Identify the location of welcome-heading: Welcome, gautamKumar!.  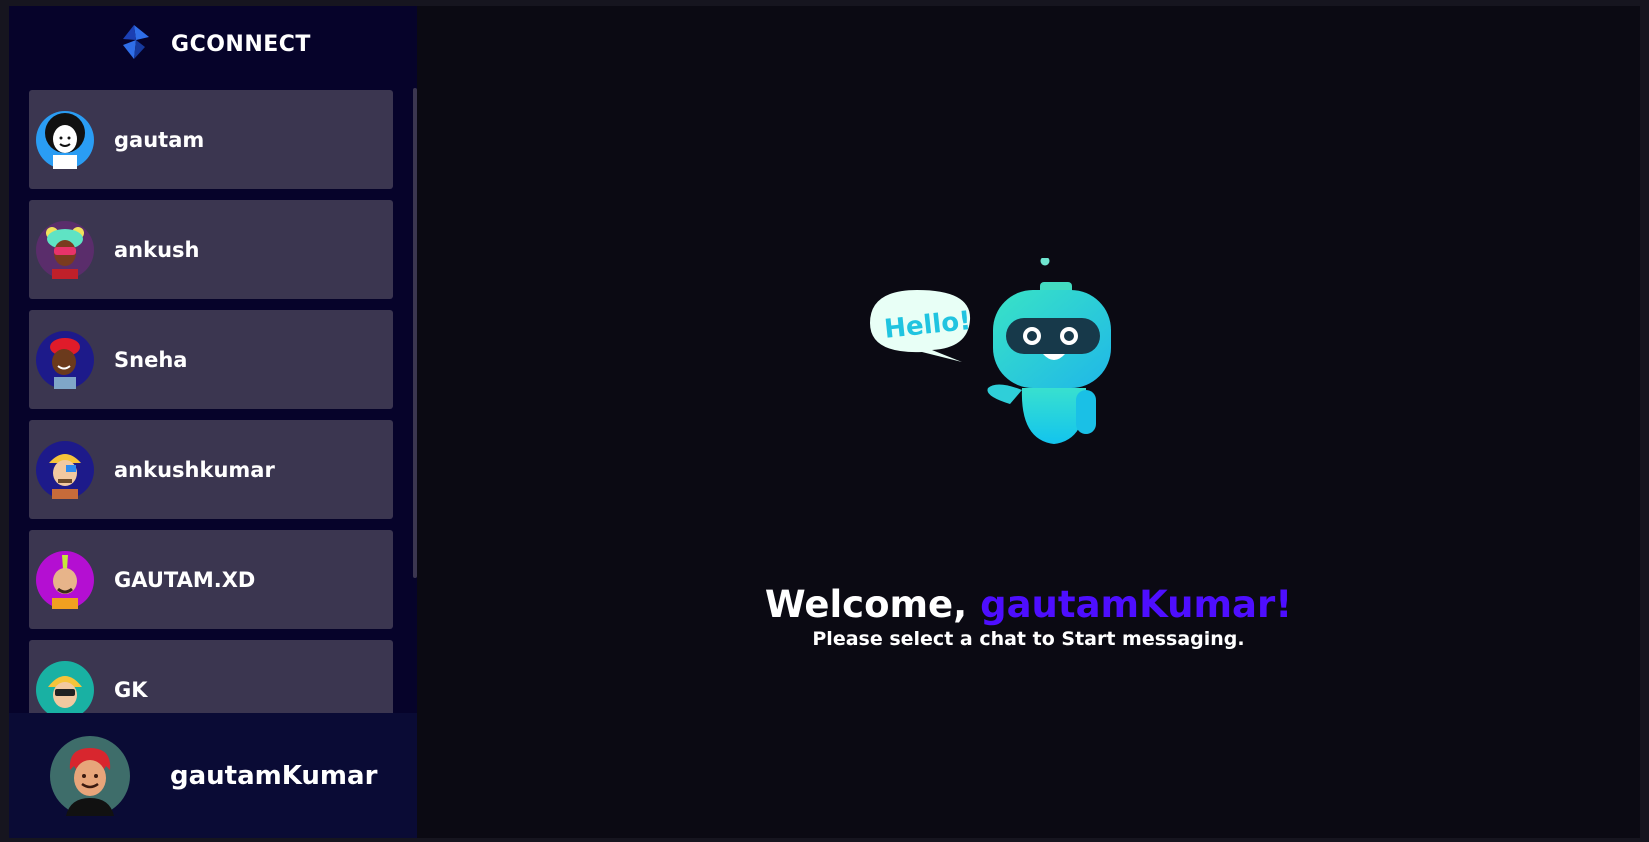
(1028, 605).